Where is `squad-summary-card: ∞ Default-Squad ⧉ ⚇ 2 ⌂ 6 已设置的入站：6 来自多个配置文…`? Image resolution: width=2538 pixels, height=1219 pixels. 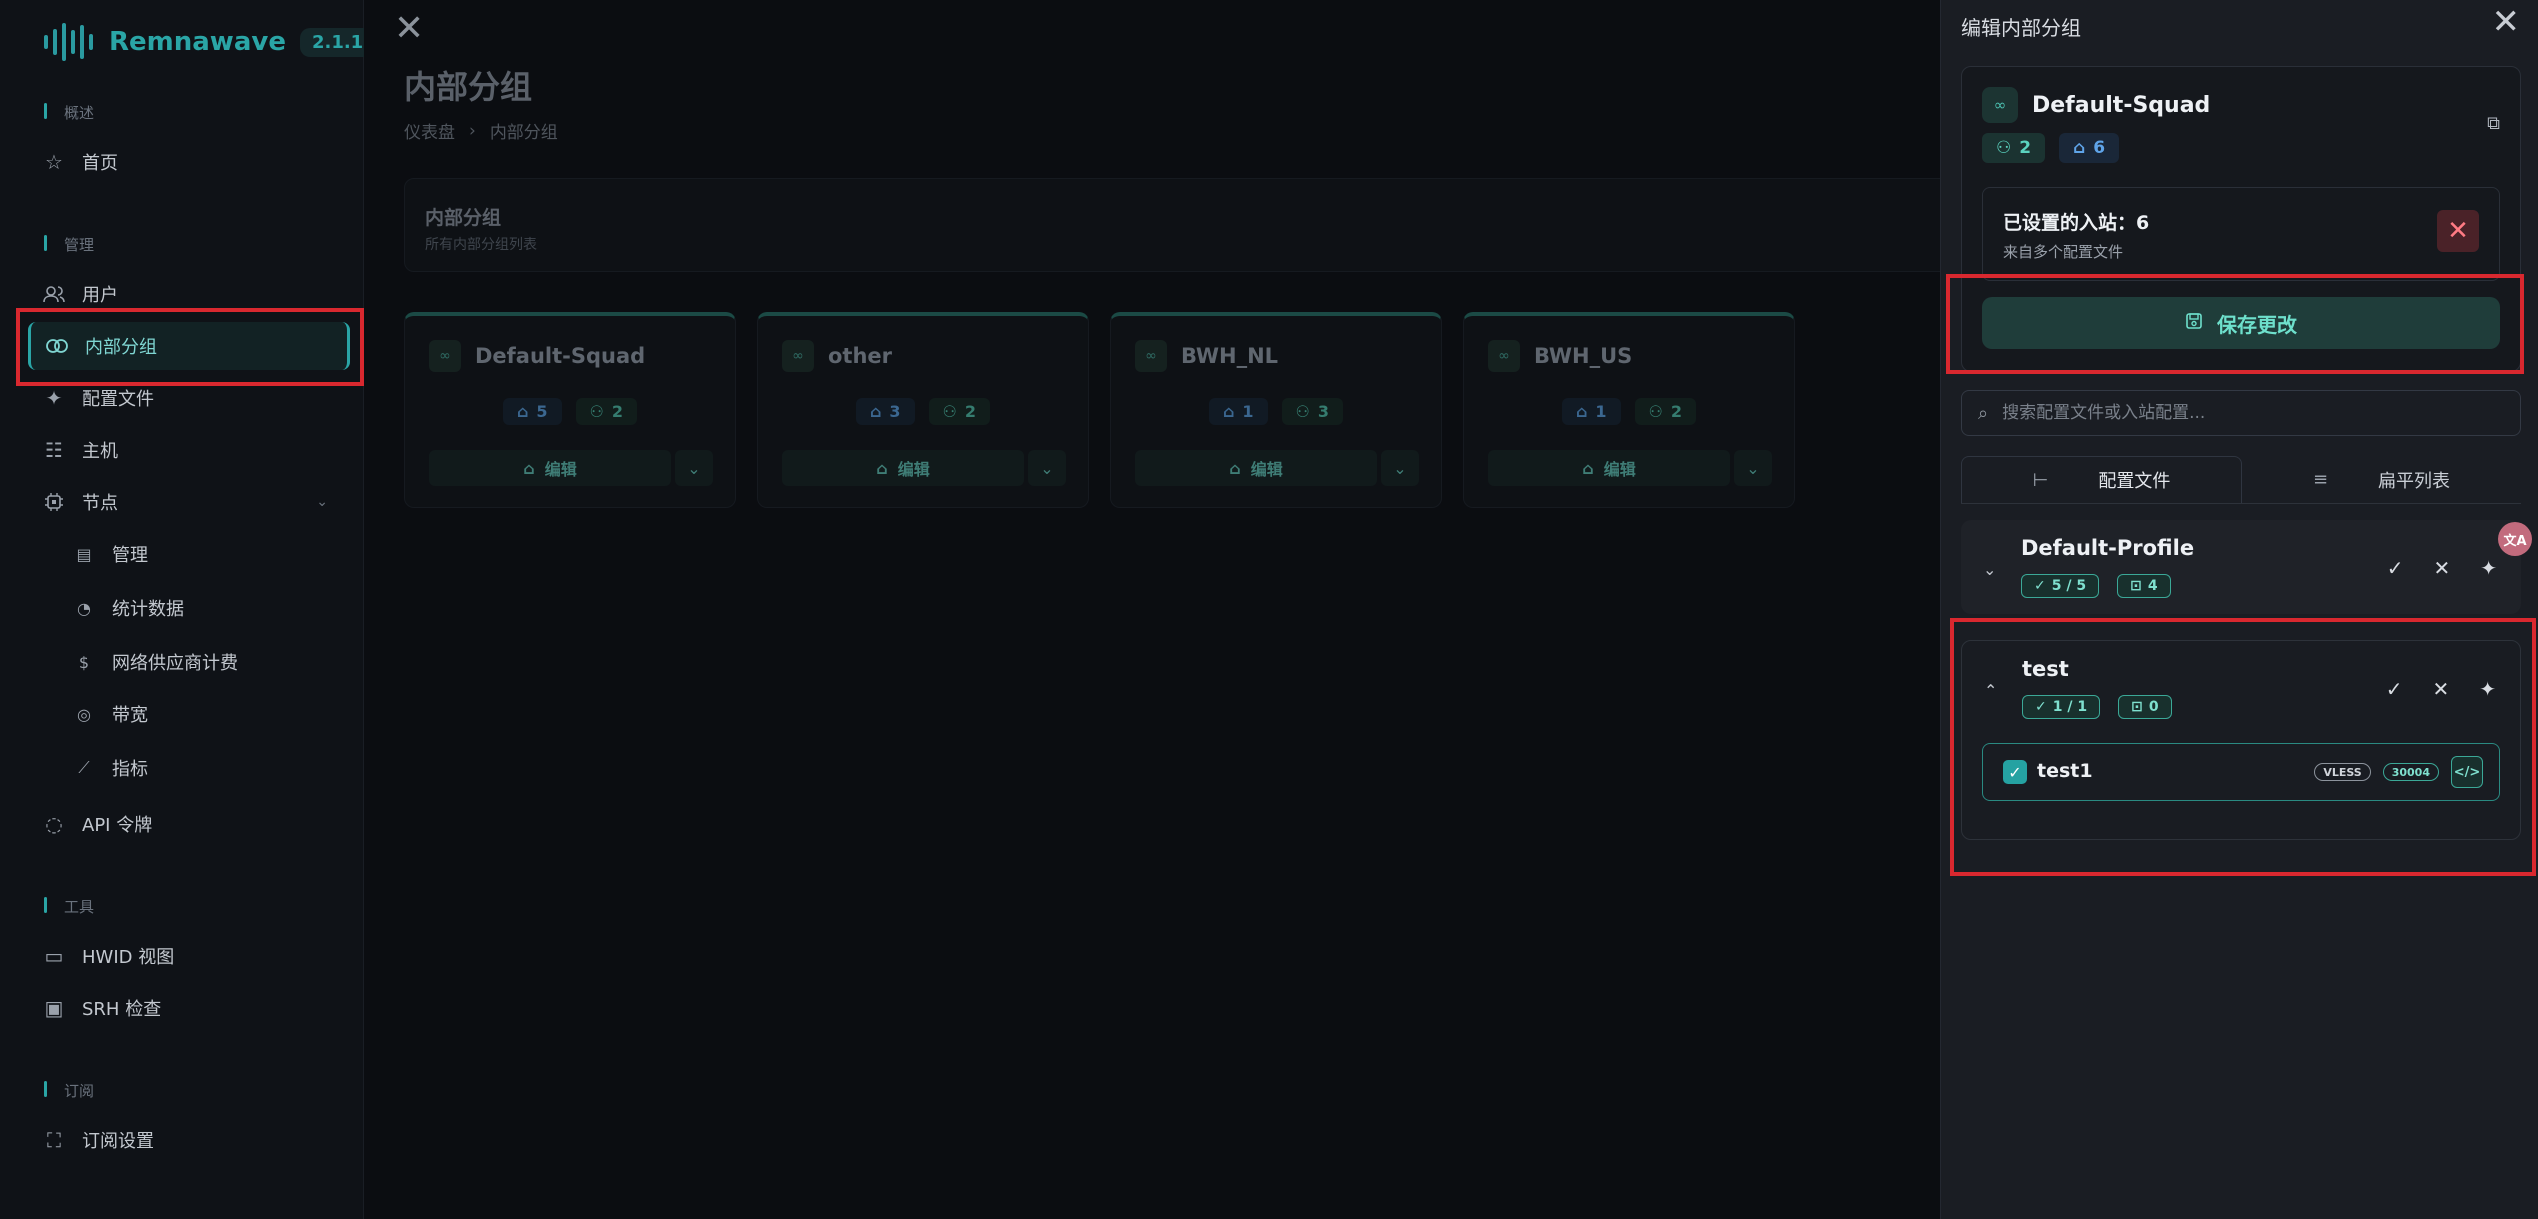
squad-summary-card: ∞ Default-Squad ⧉ ⚇ 2 ⌂ 6 已设置的入站：6 来自多个配置文… is located at coordinates (2241, 219).